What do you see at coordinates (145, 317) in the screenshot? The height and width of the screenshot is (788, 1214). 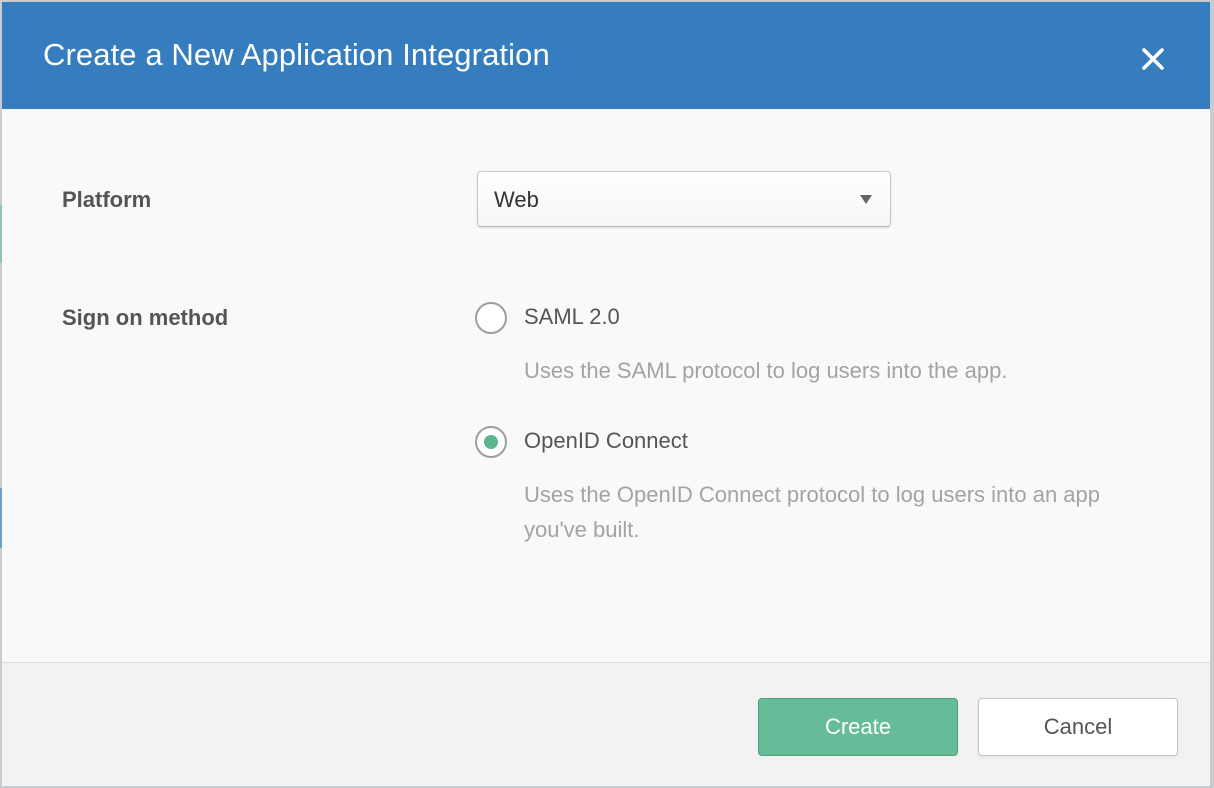 I see `sign-on-method-label: Sign on method` at bounding box center [145, 317].